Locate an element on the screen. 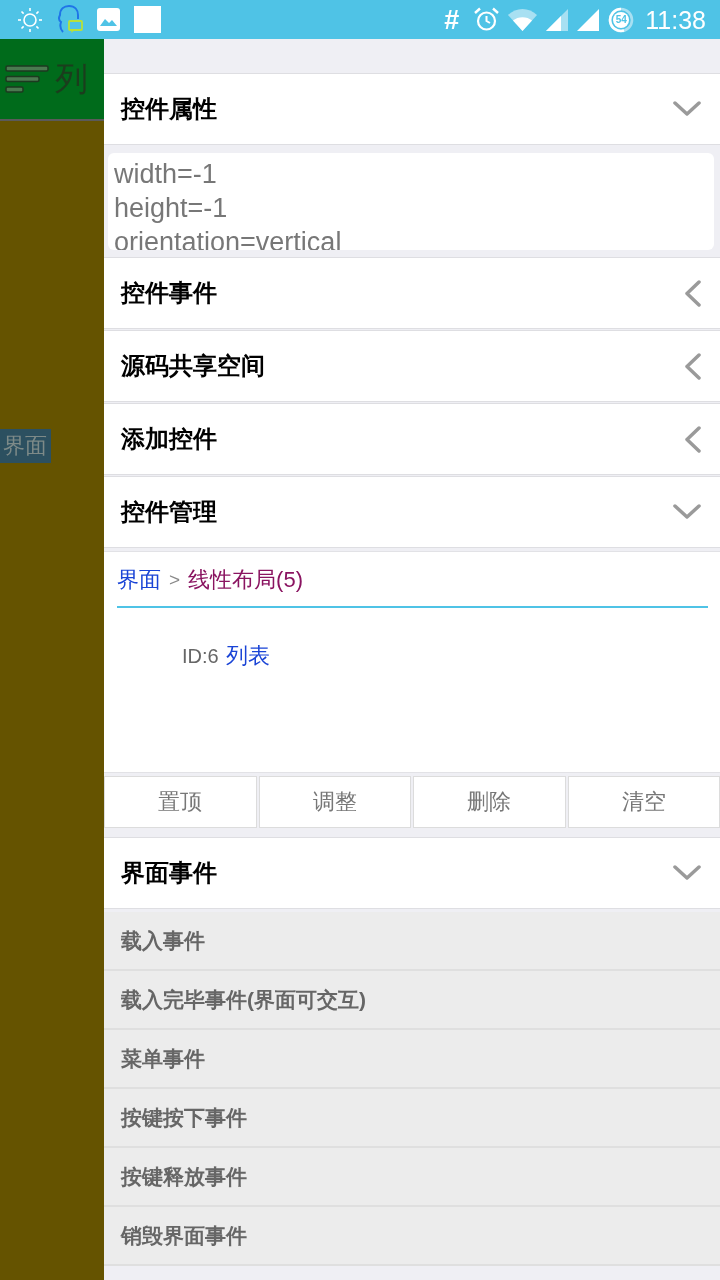 The height and width of the screenshot is (1280, 720). event-item: 载入完毕事件(界面可交互) is located at coordinates (412, 1000).